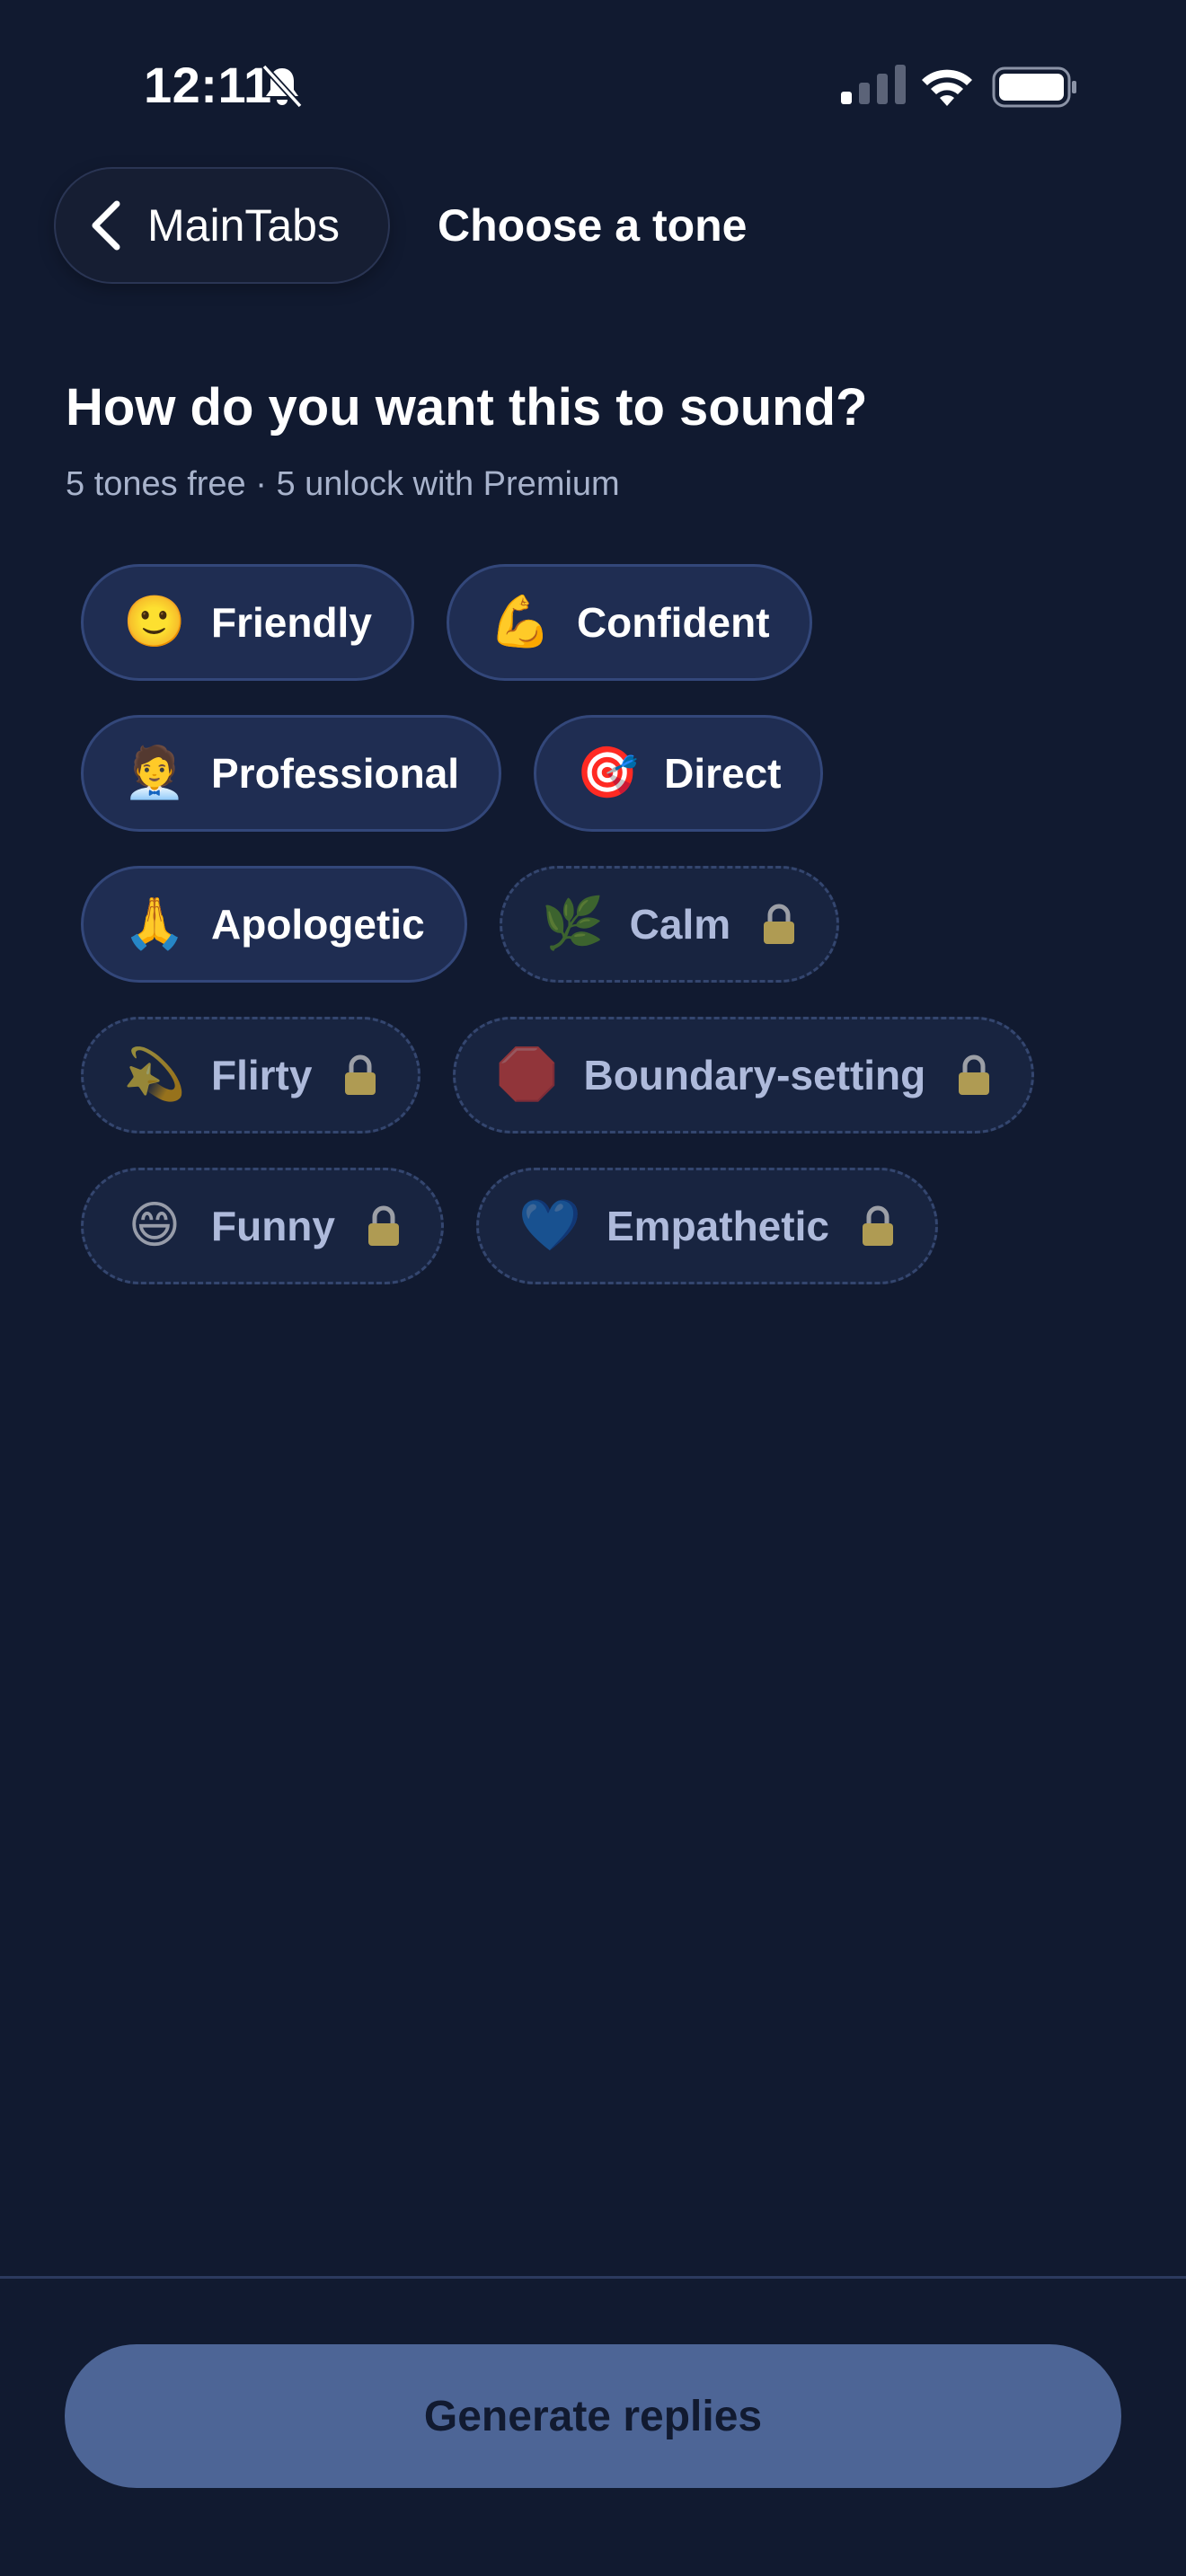 The height and width of the screenshot is (2576, 1186). What do you see at coordinates (273, 1226) in the screenshot?
I see `tone-chip-label: Funny` at bounding box center [273, 1226].